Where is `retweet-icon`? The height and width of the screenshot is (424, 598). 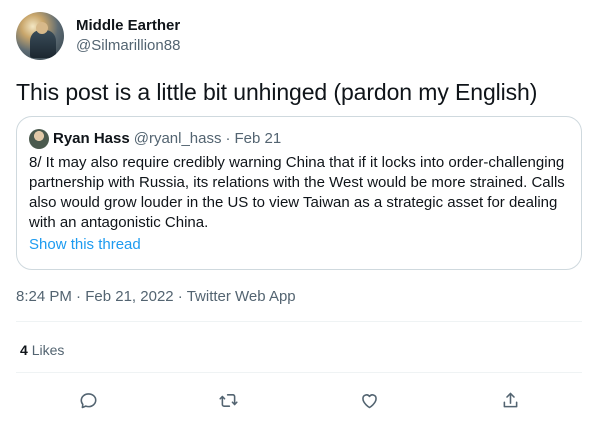 retweet-icon is located at coordinates (228, 400).